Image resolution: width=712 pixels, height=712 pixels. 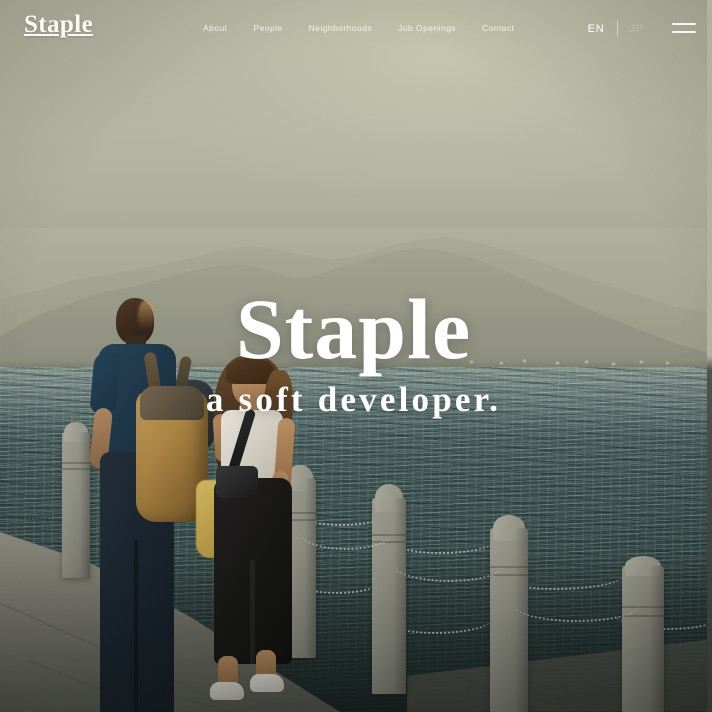 I want to click on language-switcher: EN JP, so click(x=616, y=28).